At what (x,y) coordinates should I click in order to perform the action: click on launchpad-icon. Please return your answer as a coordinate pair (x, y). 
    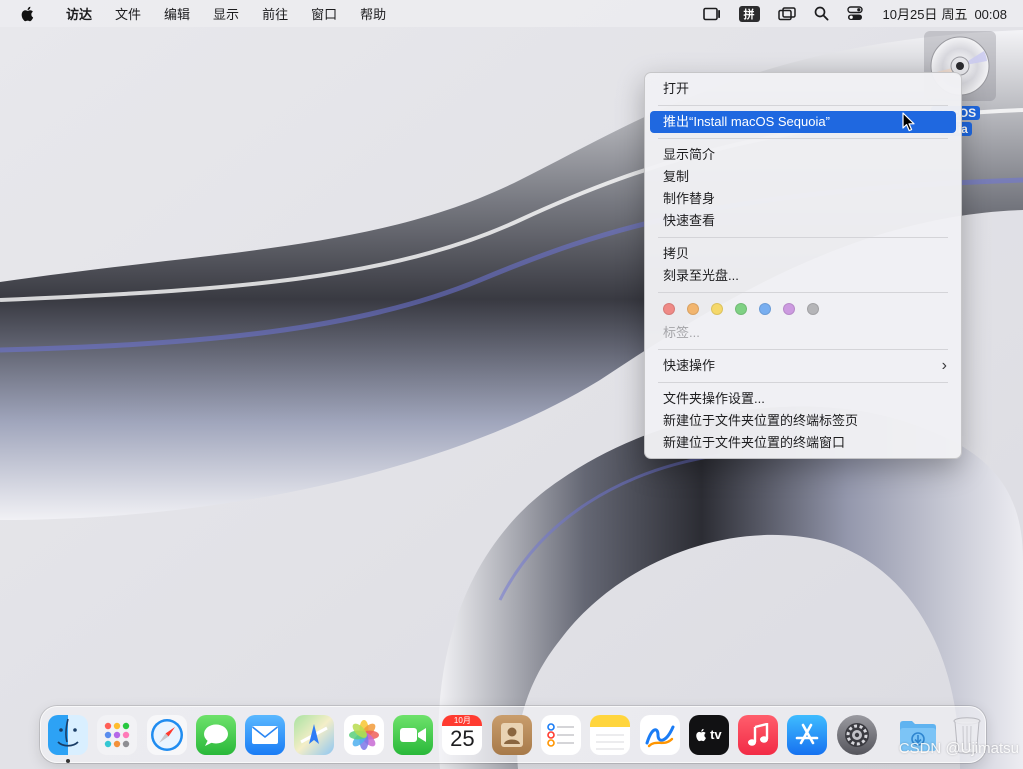
    Looking at the image, I should click on (117, 734).